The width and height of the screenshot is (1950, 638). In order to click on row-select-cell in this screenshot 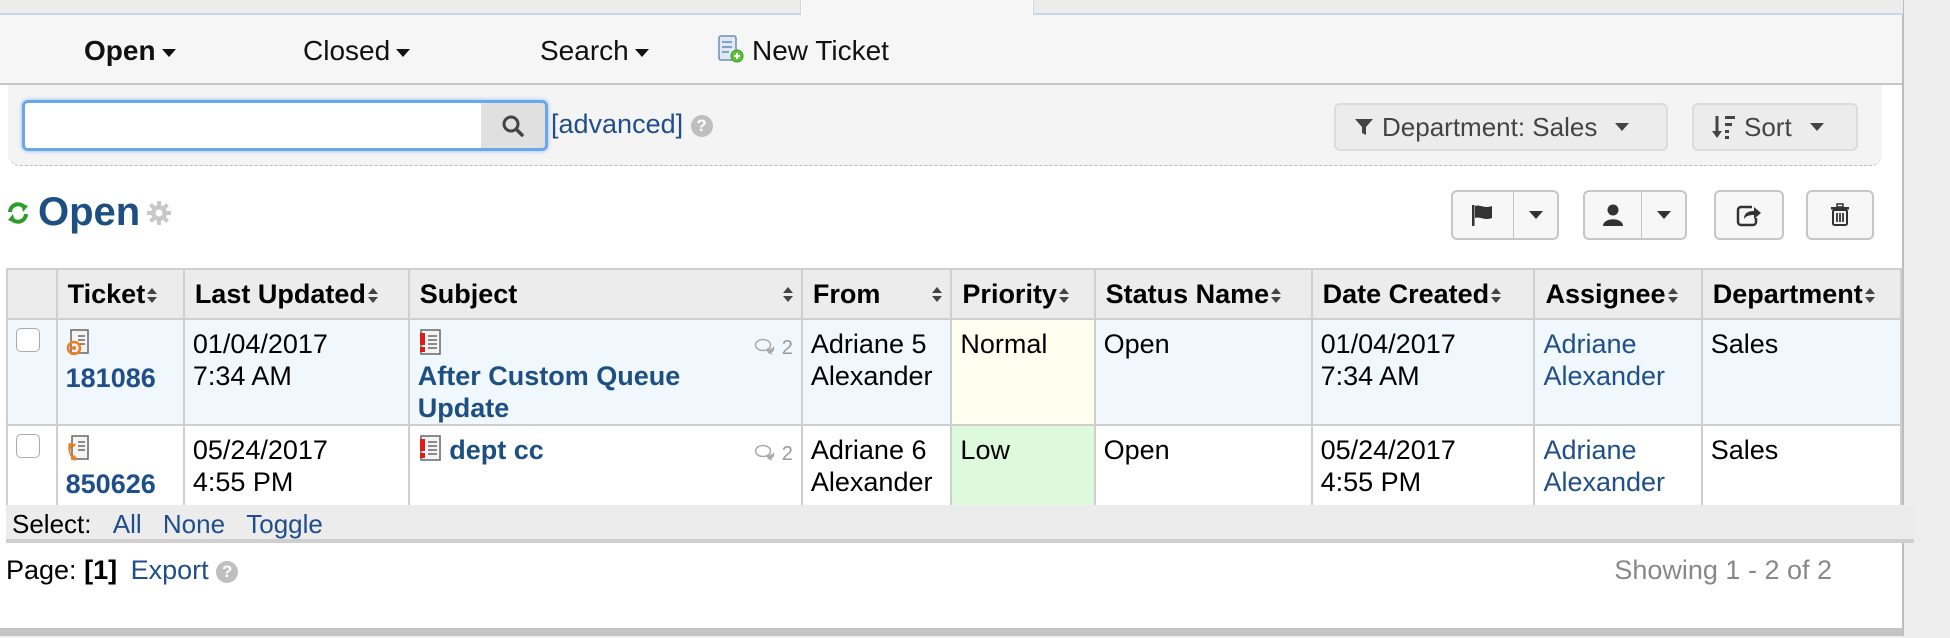, I will do `click(32, 372)`.